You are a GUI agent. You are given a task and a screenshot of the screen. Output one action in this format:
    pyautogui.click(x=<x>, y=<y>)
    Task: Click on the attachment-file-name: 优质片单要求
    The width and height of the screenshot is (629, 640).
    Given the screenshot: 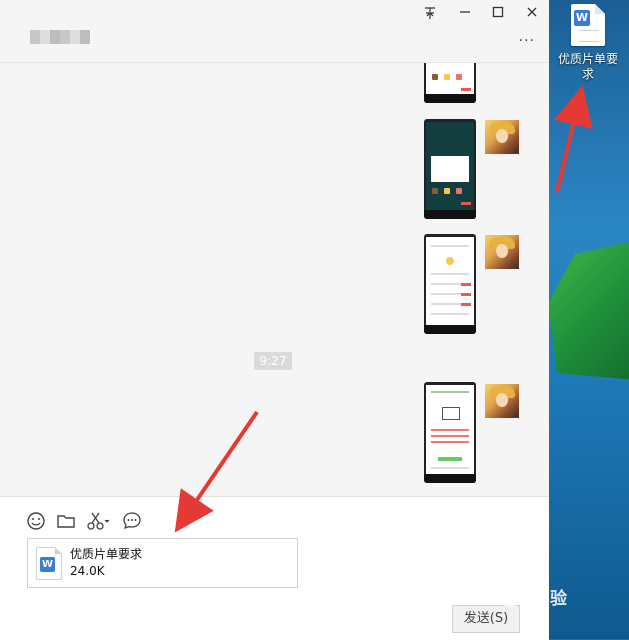 What is the action you would take?
    pyautogui.click(x=106, y=554)
    